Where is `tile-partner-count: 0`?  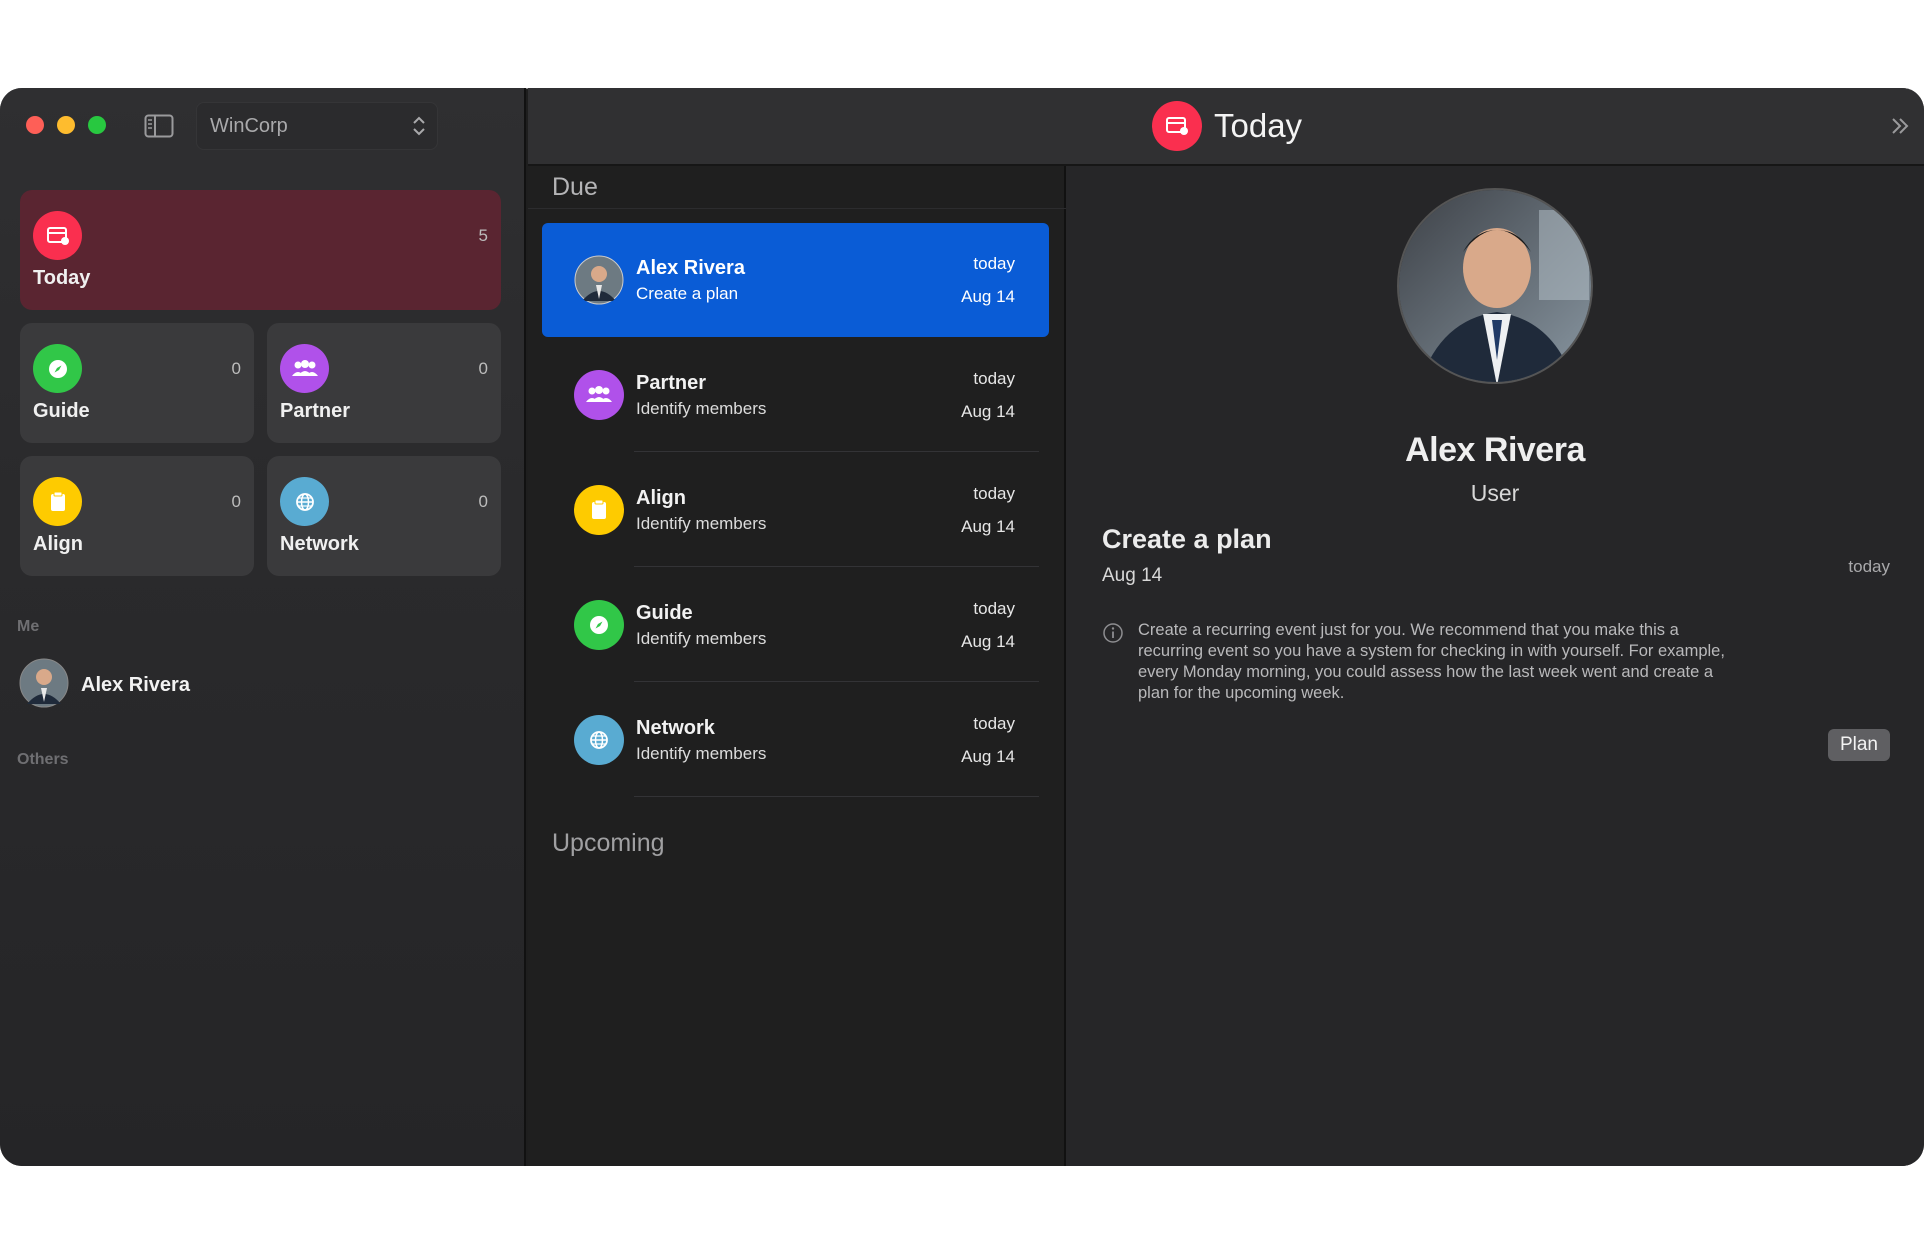
tile-partner-count: 0 is located at coordinates (483, 368).